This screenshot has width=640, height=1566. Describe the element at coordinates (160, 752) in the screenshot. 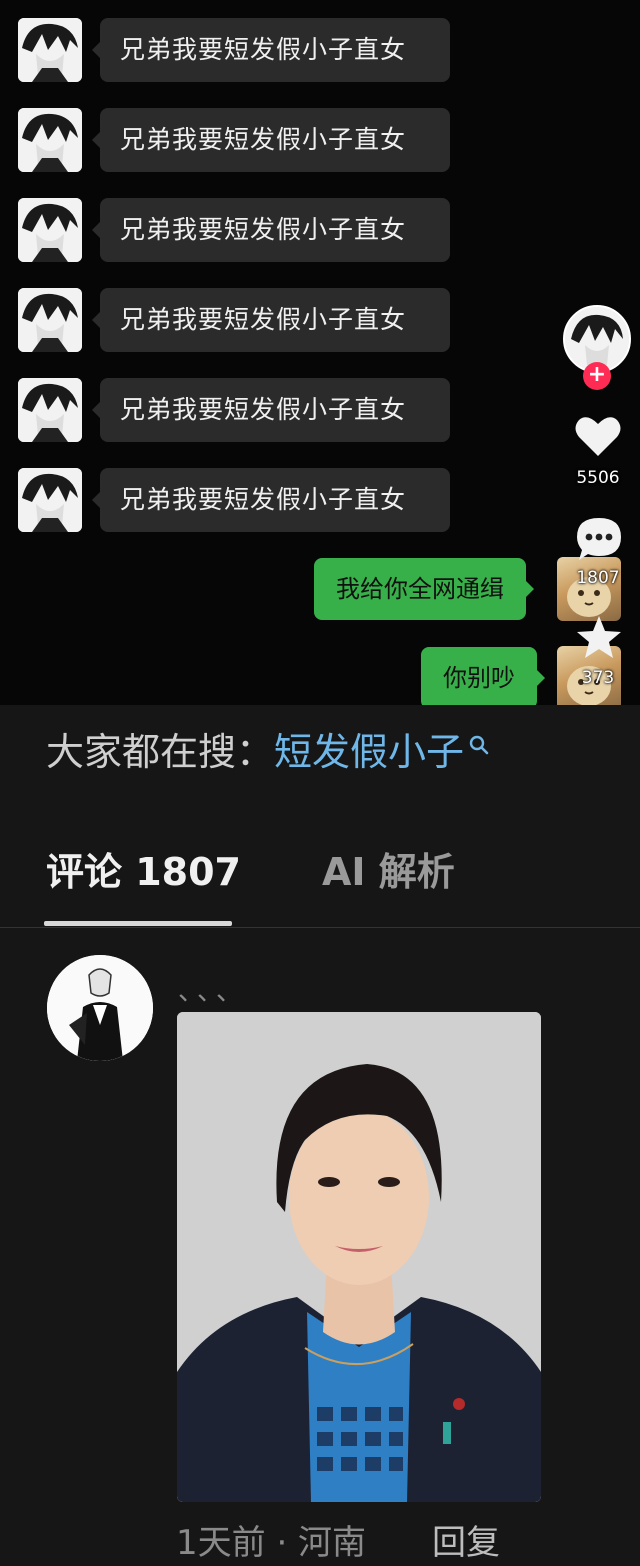

I see `search-prefix: 大家都在搜：` at that location.